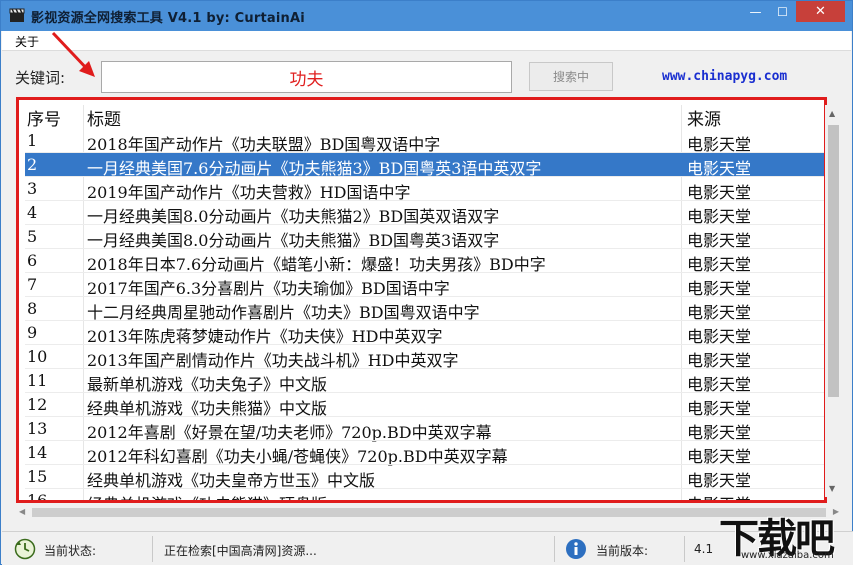  Describe the element at coordinates (37, 404) in the screenshot. I see `row-number: 12` at that location.